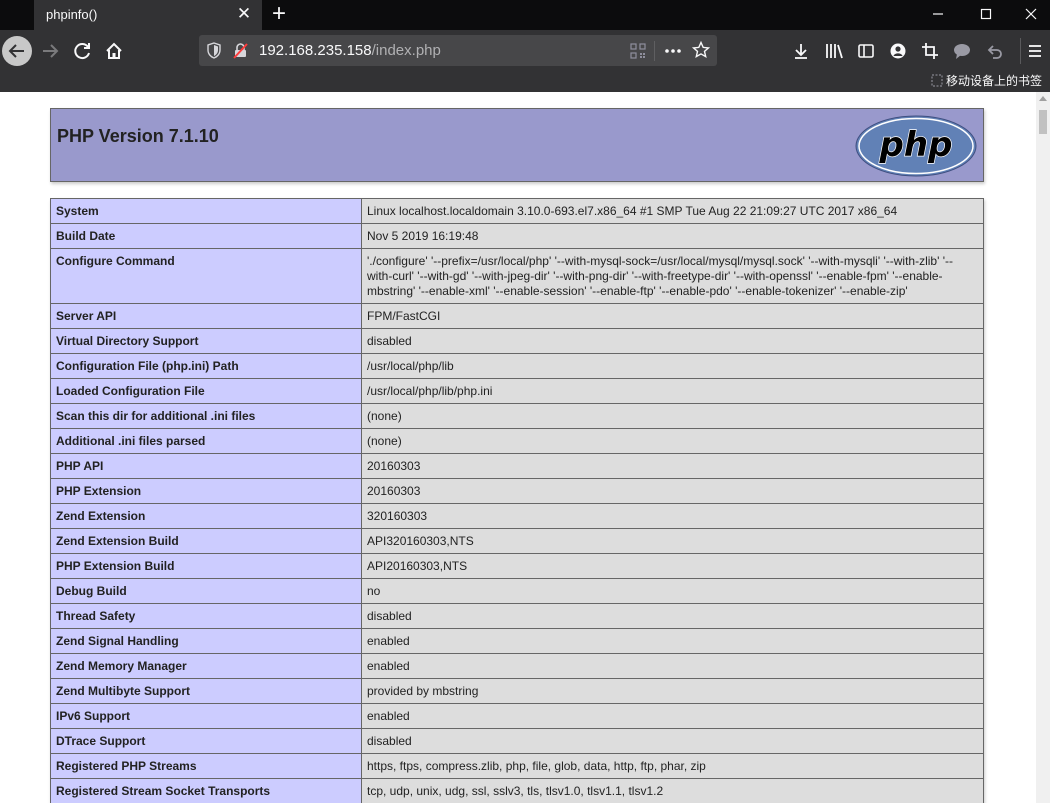 The width and height of the screenshot is (1050, 803). Describe the element at coordinates (672, 366) in the screenshot. I see `row-value: /usr/local/php/lib` at that location.